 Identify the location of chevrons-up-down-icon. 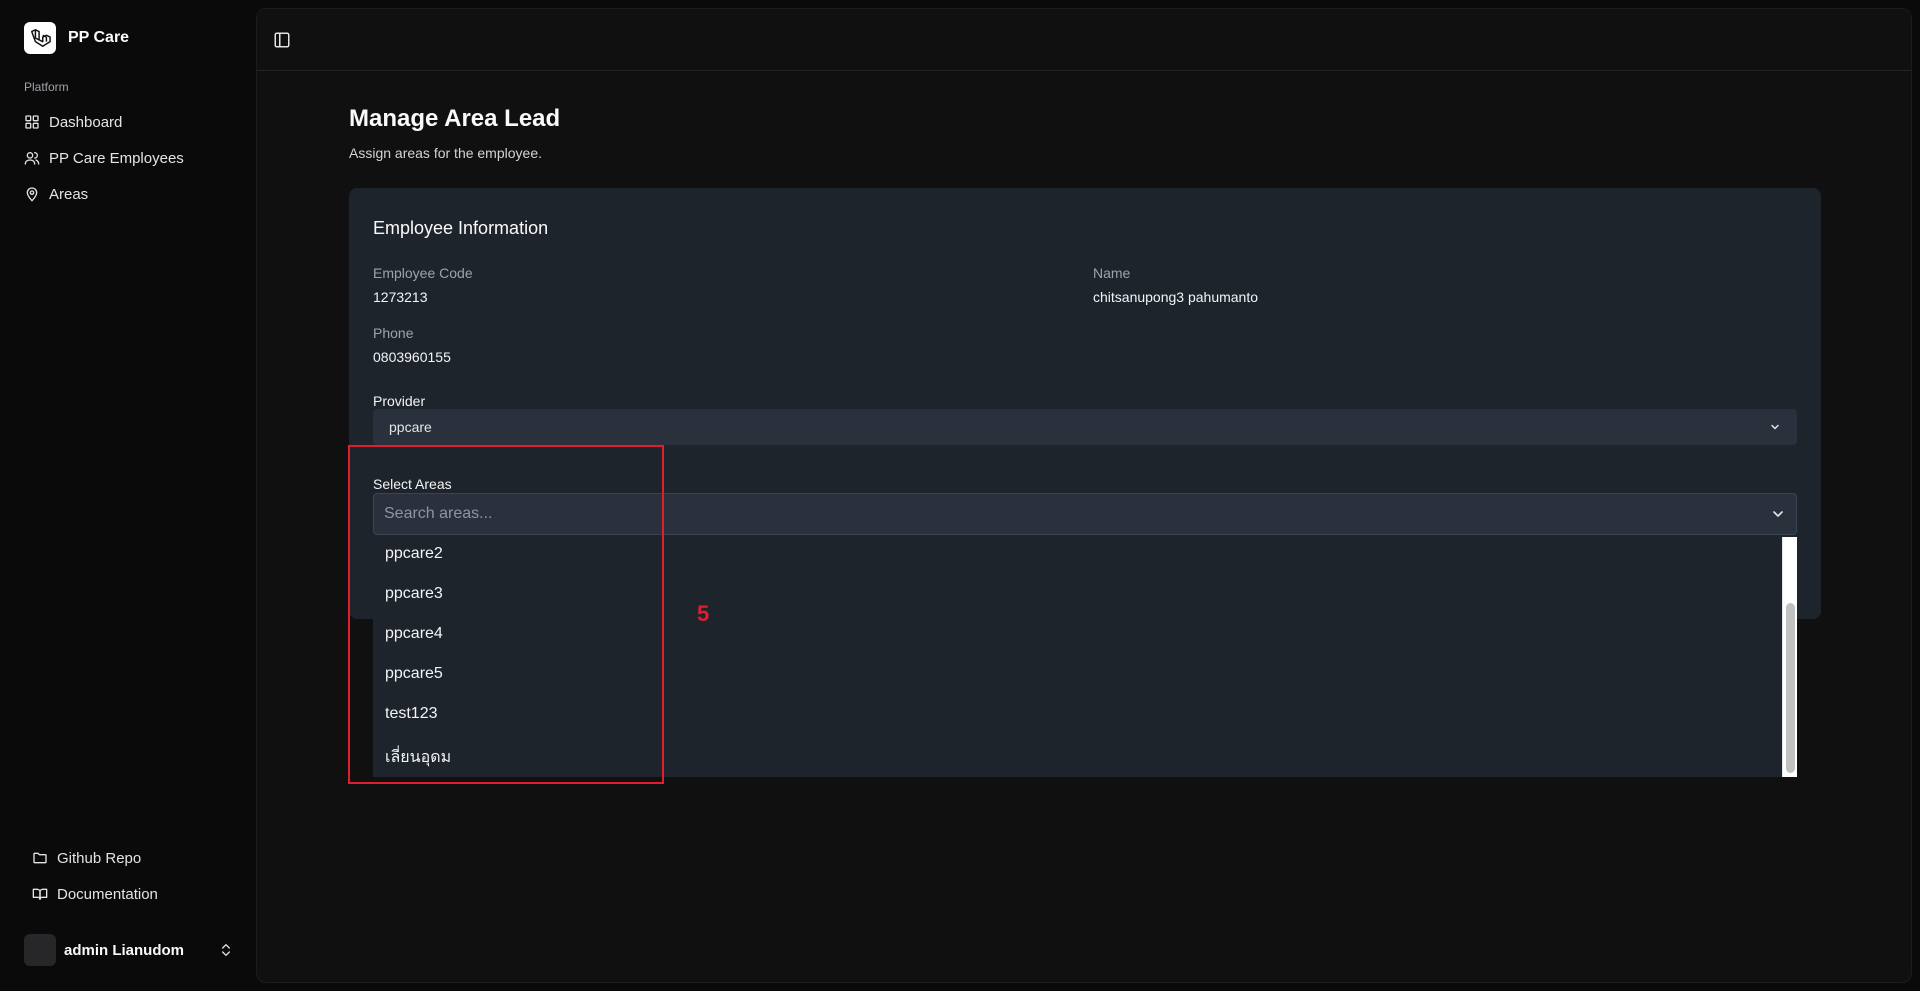
(226, 950).